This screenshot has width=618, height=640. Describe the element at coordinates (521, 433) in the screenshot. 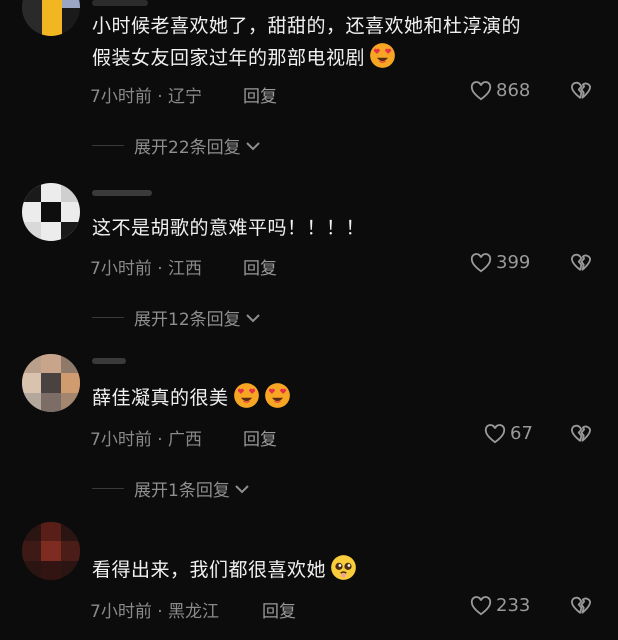

I see `like-count: 67` at that location.